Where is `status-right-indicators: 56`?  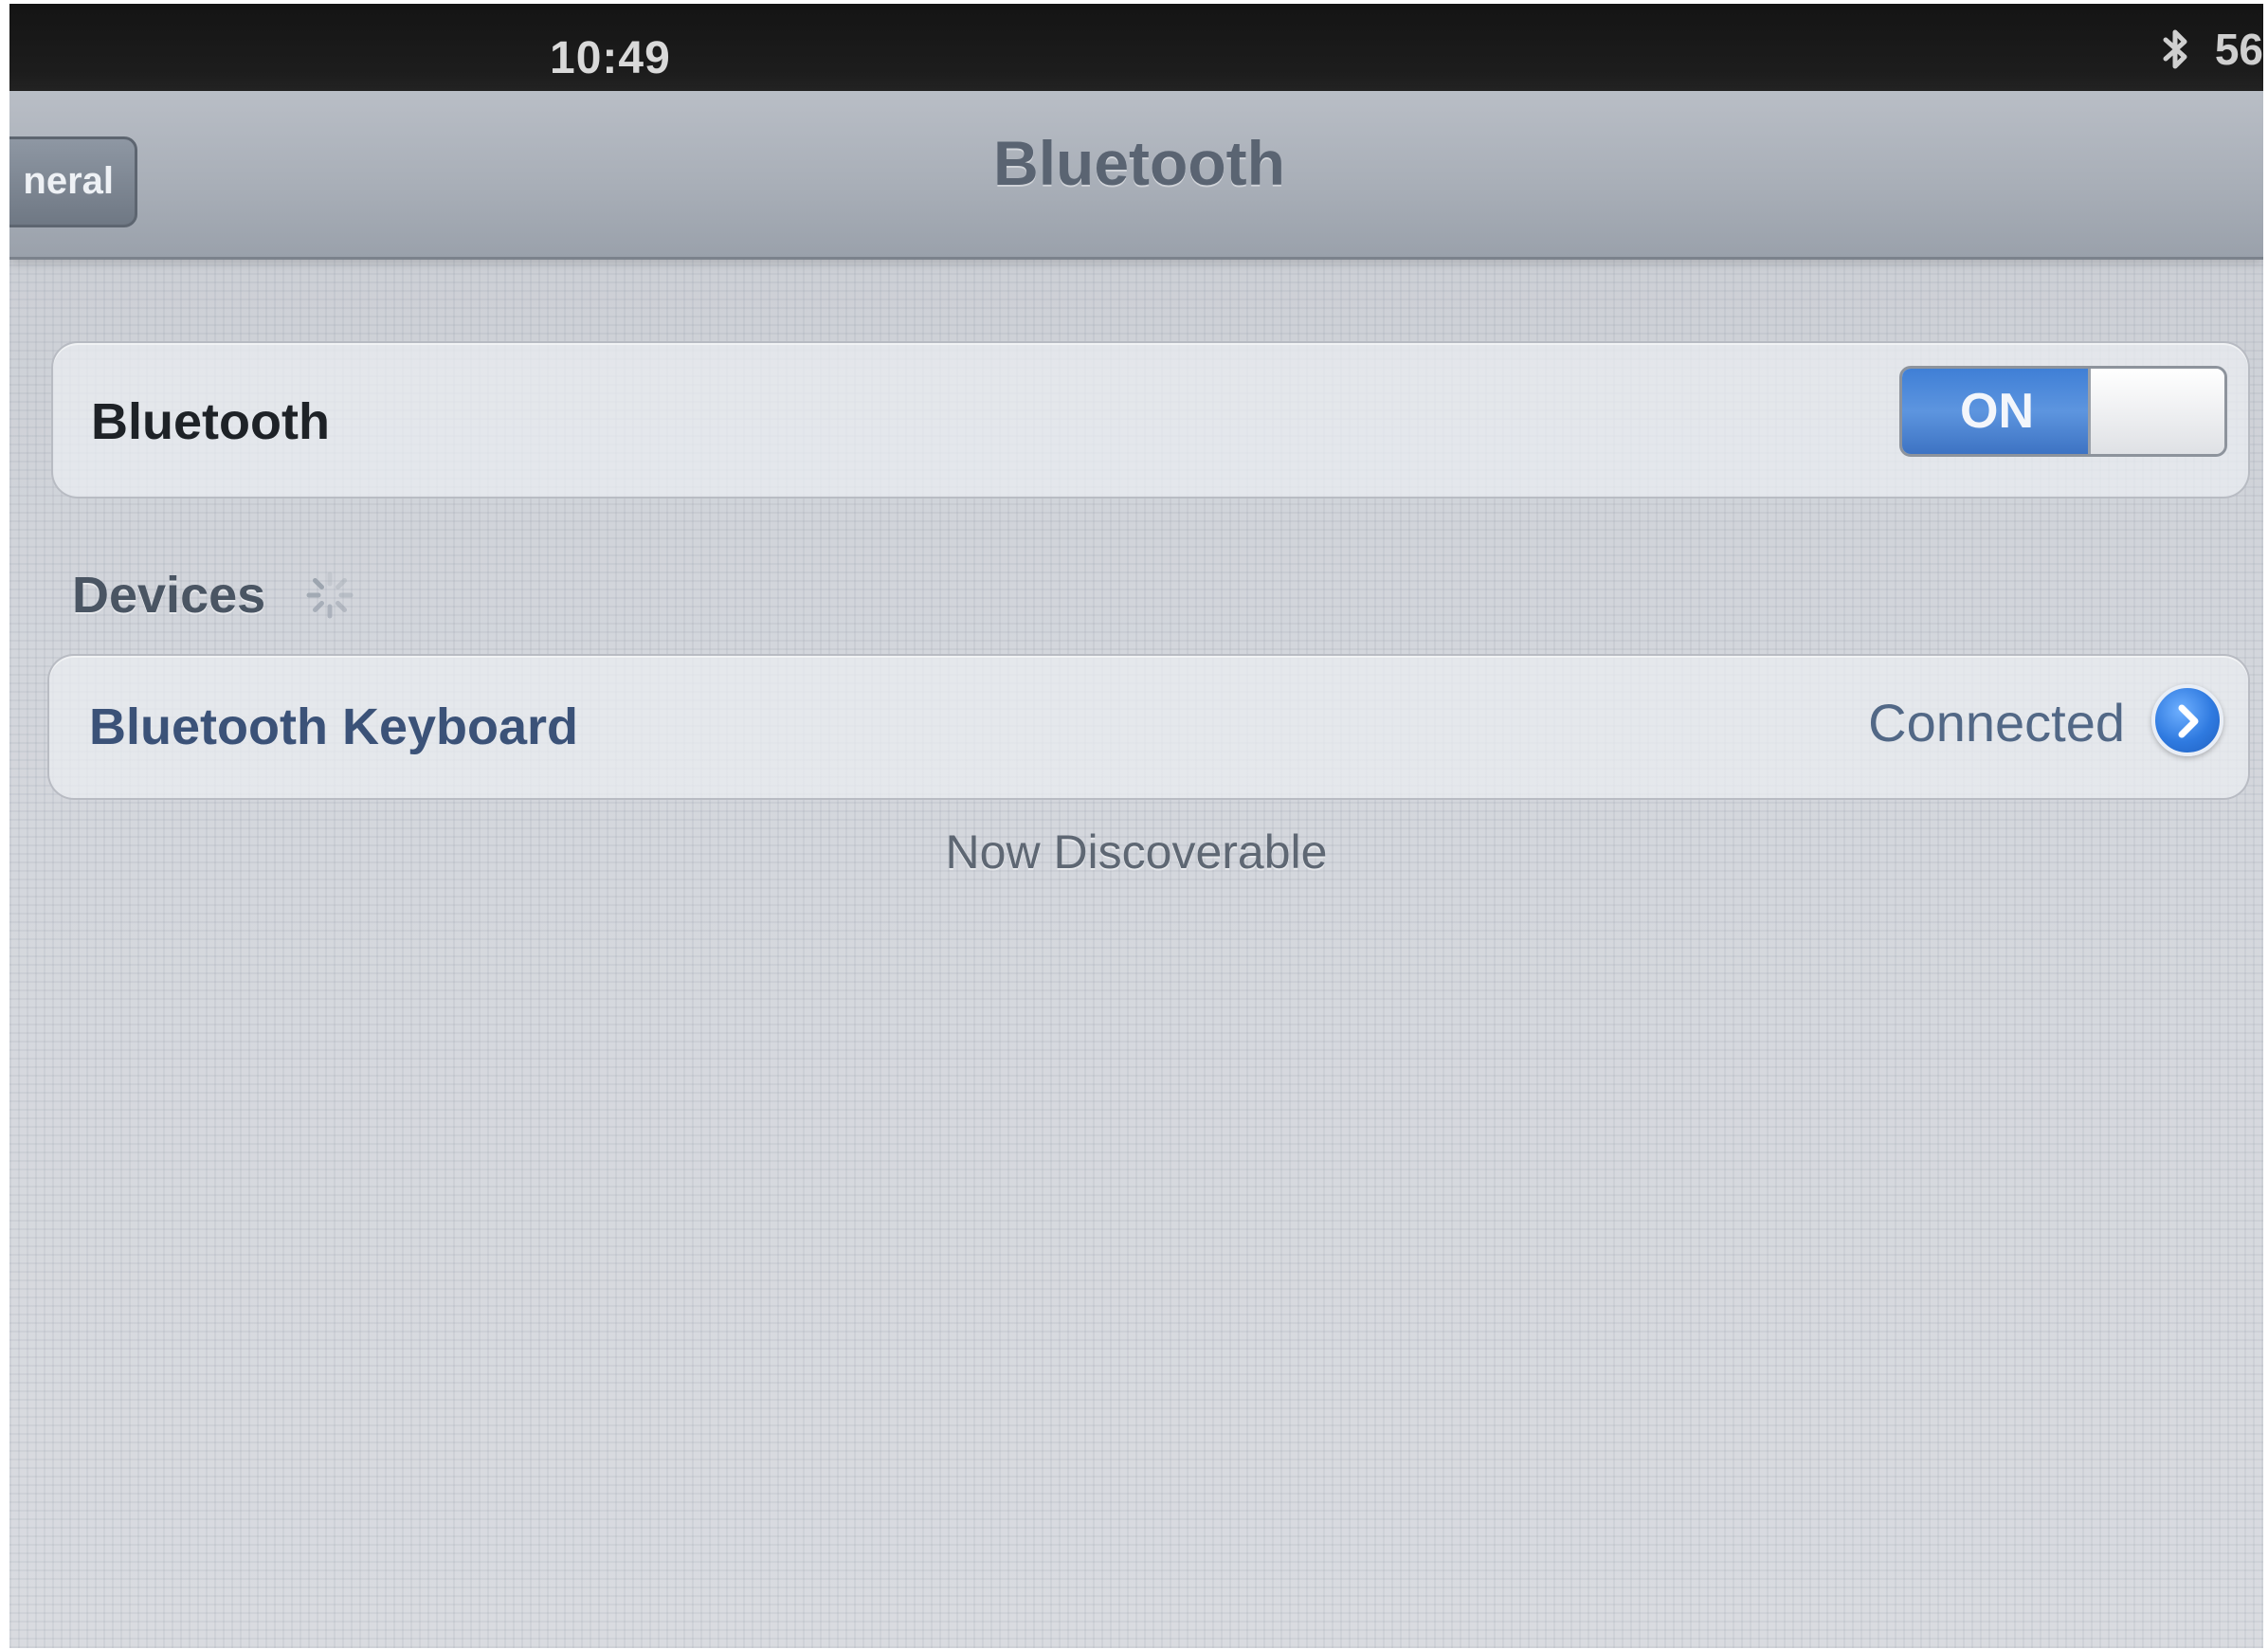
status-right-indicators: 56 is located at coordinates (2212, 50).